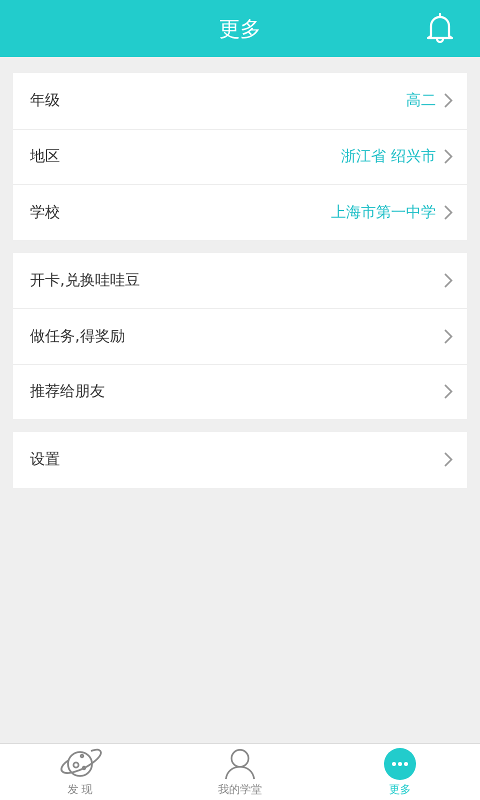 Image resolution: width=480 pixels, height=800 pixels. What do you see at coordinates (400, 764) in the screenshot?
I see `more-icon` at bounding box center [400, 764].